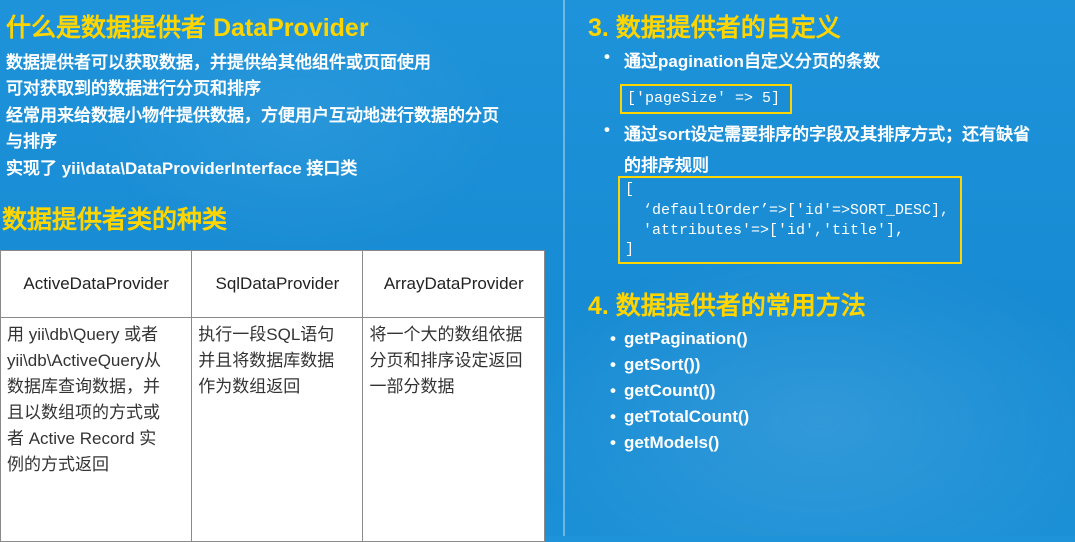 The width and height of the screenshot is (1075, 542). What do you see at coordinates (249, 386) in the screenshot?
I see `cell-line: 作为数组返回` at bounding box center [249, 386].